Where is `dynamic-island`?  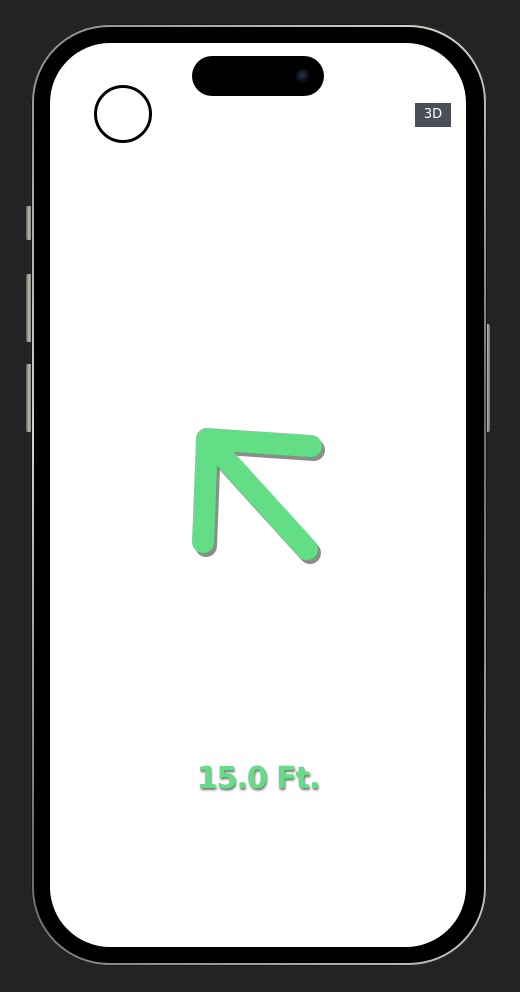
dynamic-island is located at coordinates (258, 76).